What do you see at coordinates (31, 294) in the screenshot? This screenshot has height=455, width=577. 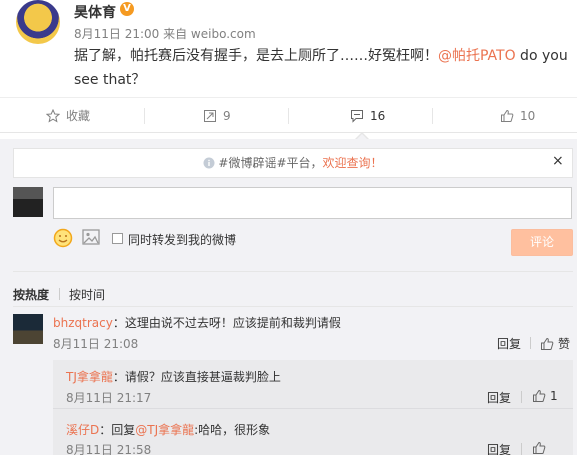 I see `sort-by-hot-tab: 按热度` at bounding box center [31, 294].